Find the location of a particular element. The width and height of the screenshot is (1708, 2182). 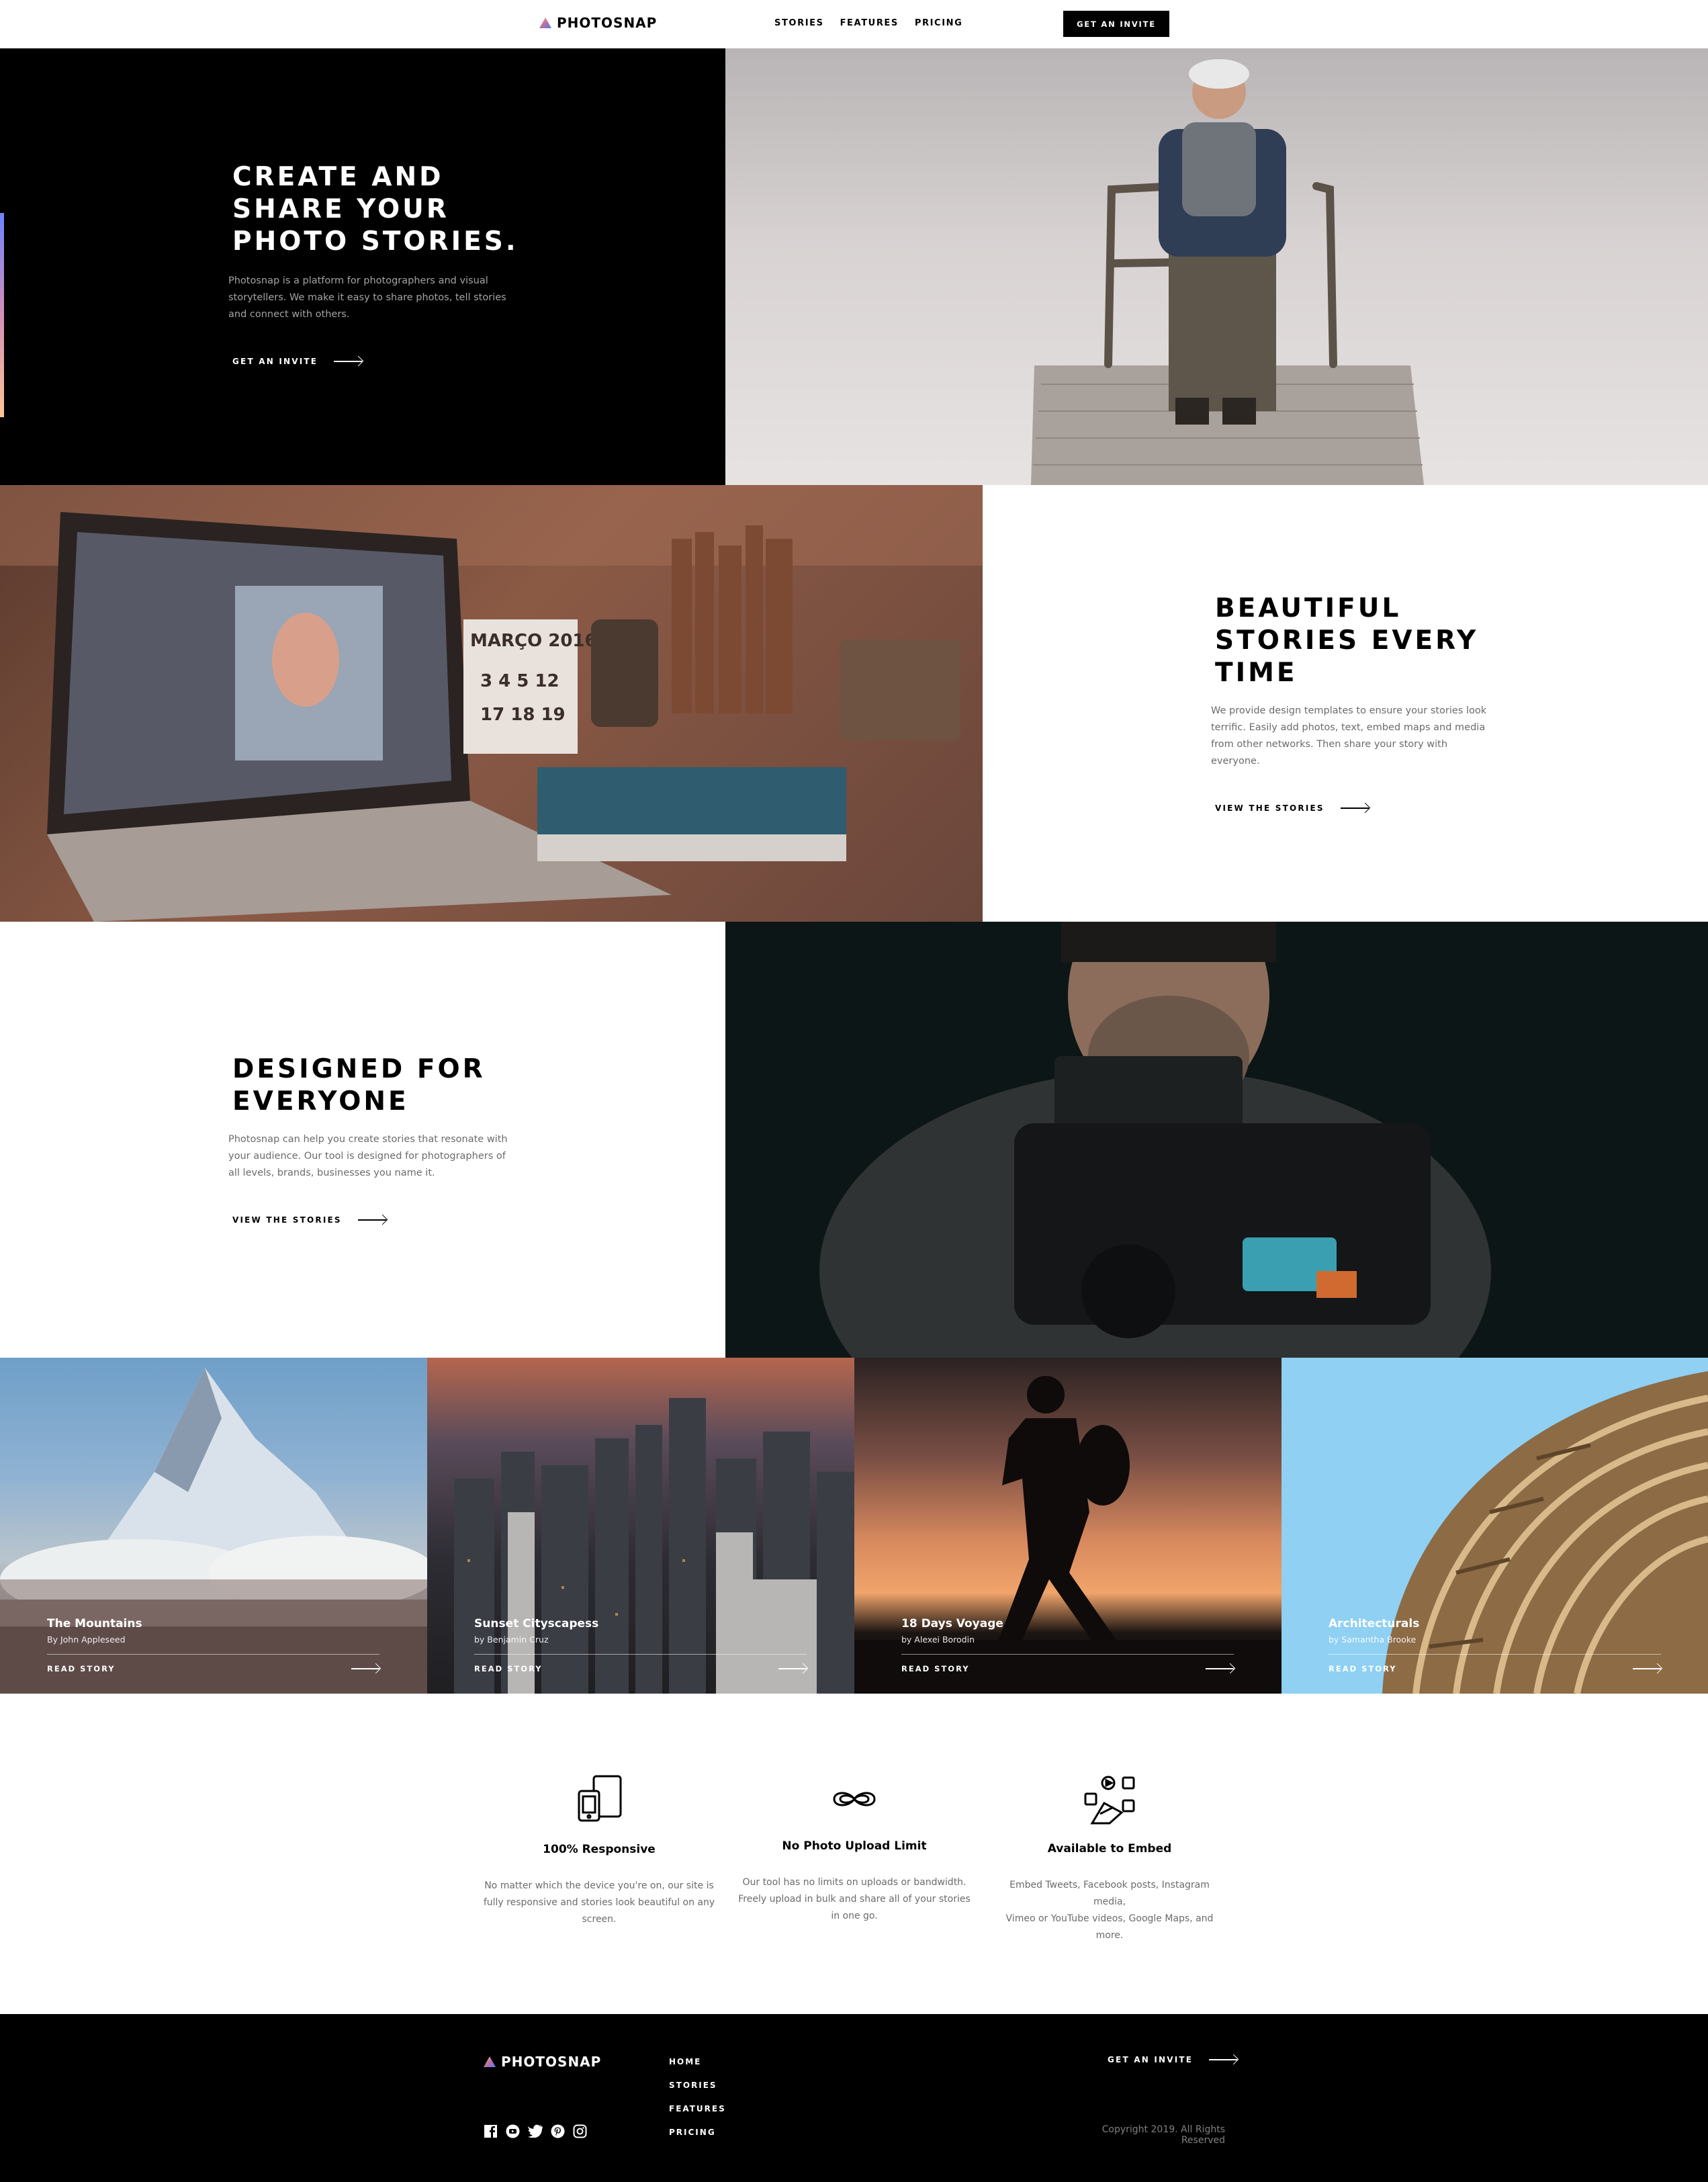

beautiful-title: BEAUTIFUL STORIES EVERY TIME is located at coordinates (1346, 641).